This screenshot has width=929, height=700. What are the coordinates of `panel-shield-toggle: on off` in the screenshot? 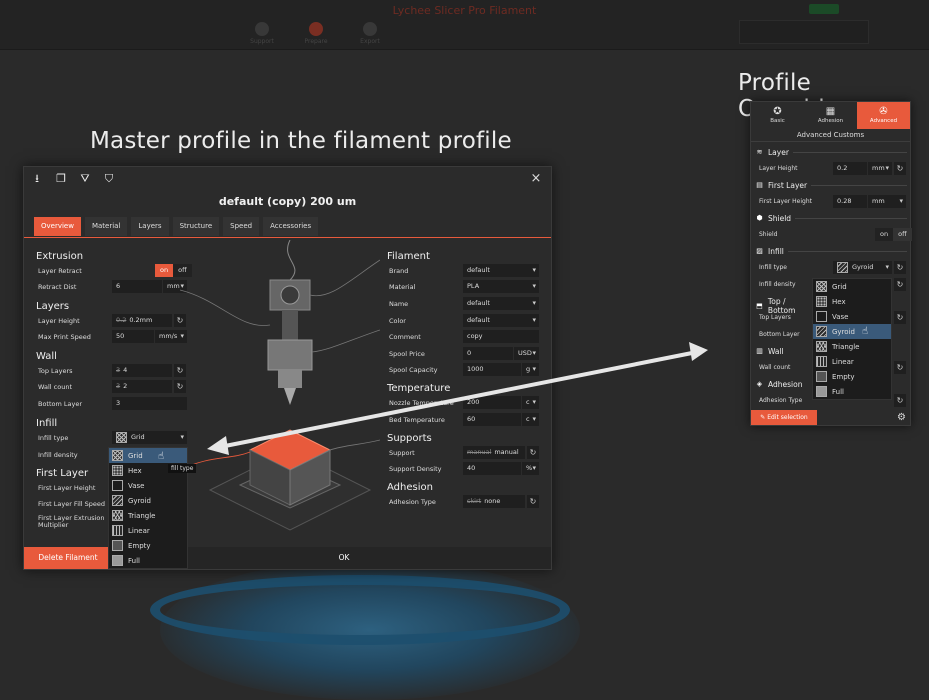 It's located at (893, 234).